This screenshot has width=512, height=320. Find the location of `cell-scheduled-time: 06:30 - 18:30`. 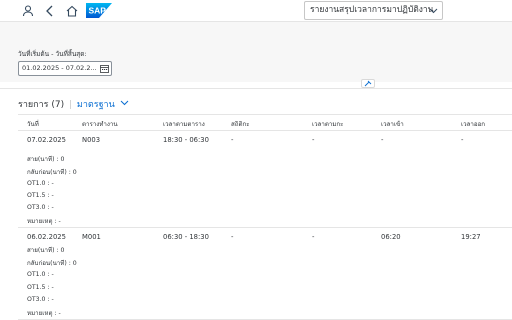

cell-scheduled-time: 06:30 - 18:30 is located at coordinates (186, 237).